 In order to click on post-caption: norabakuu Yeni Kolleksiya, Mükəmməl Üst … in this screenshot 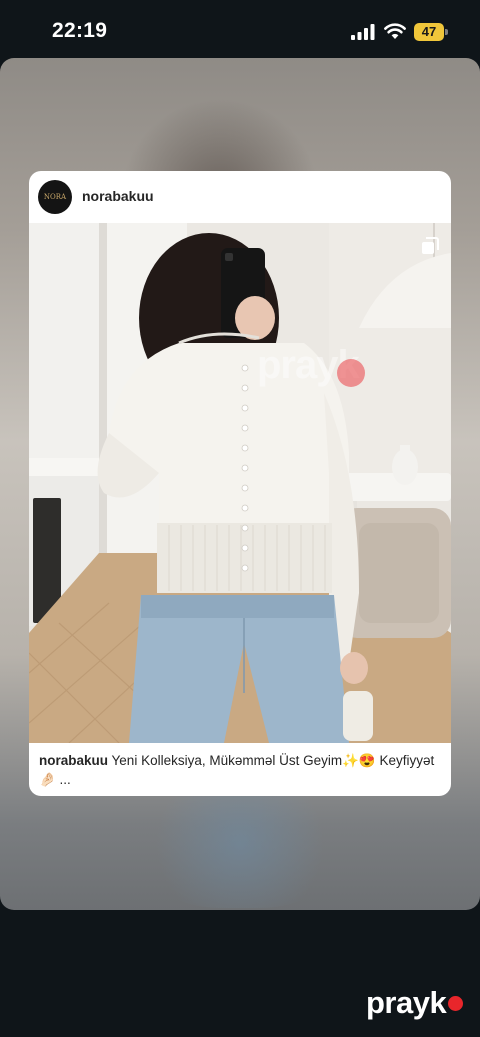, I will do `click(239, 770)`.